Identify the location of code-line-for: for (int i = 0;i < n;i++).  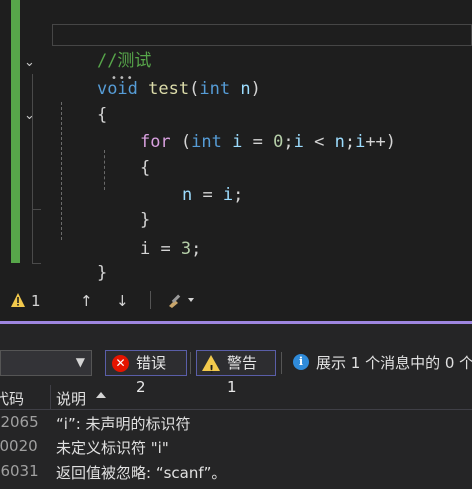
(268, 142).